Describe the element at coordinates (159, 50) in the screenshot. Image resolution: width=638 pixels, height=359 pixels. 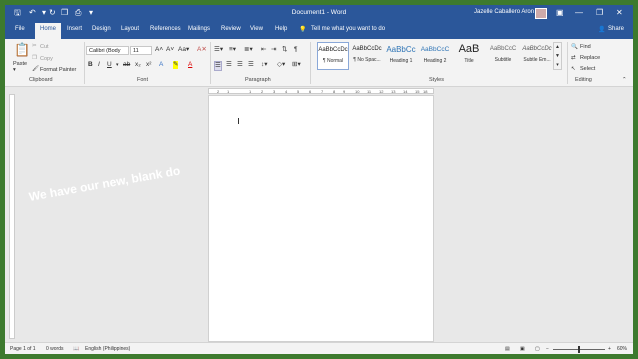
I see `grow-font-icon: A˄` at that location.